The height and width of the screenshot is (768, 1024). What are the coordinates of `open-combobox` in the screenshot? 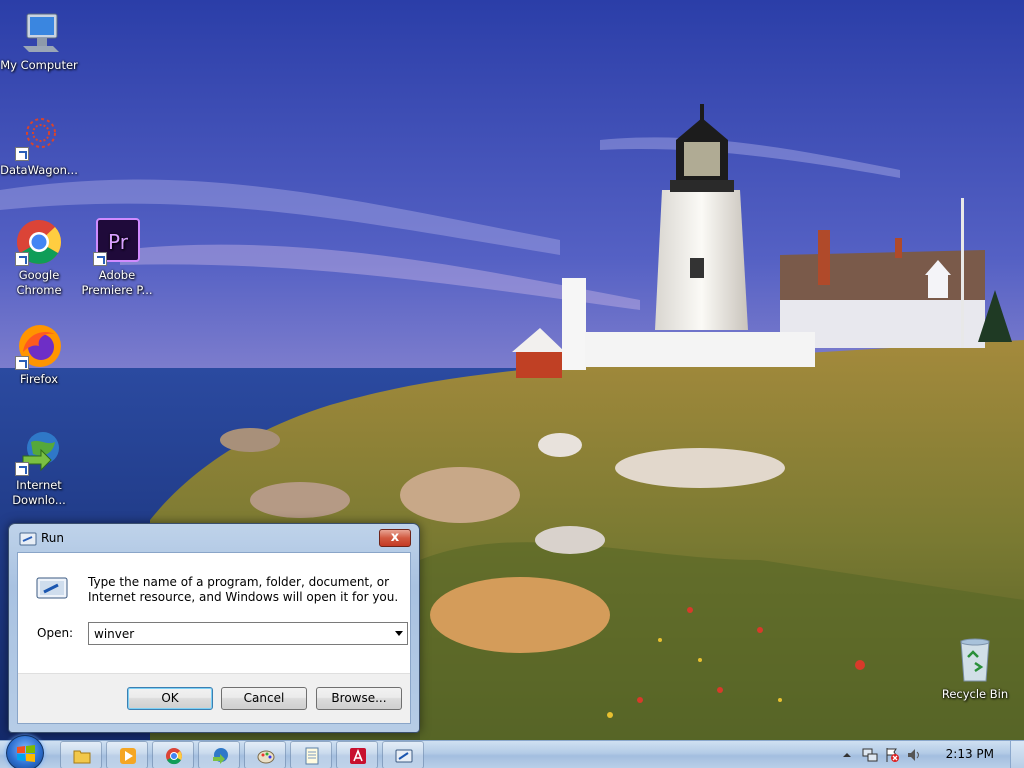 It's located at (248, 633).